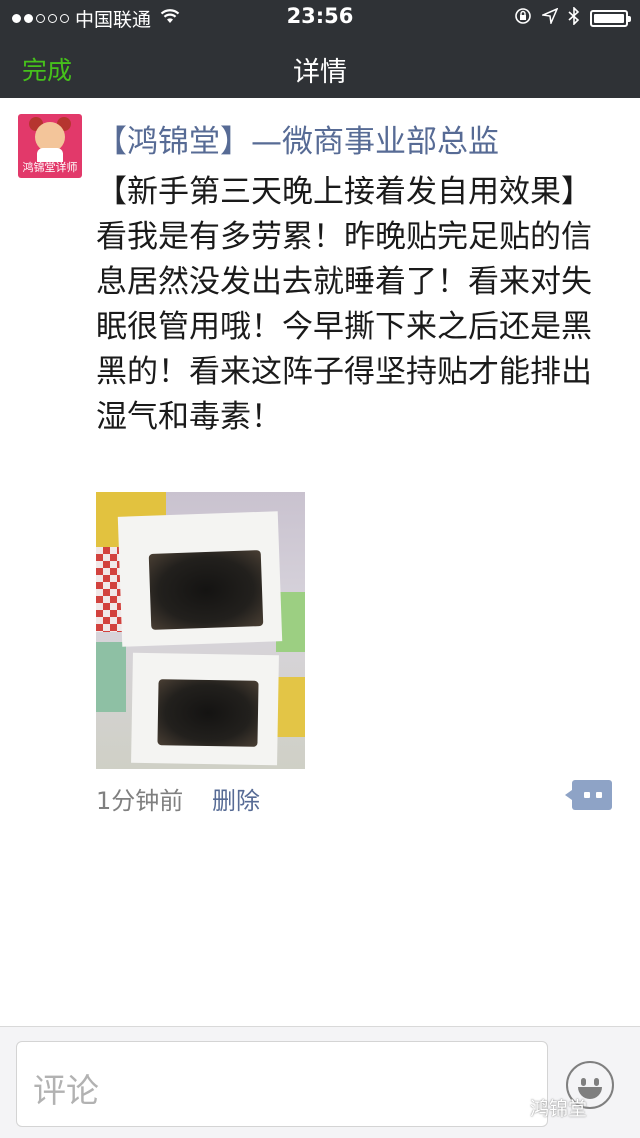 Image resolution: width=640 pixels, height=1138 pixels. What do you see at coordinates (50, 167) in the screenshot?
I see `avatar-caption: 鸿锦堂详师` at bounding box center [50, 167].